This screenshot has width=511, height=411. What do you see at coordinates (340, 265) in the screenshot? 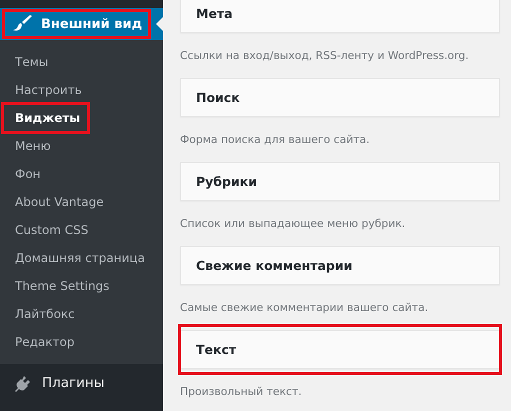
I see `widget-card: Свежие комментарии` at bounding box center [340, 265].